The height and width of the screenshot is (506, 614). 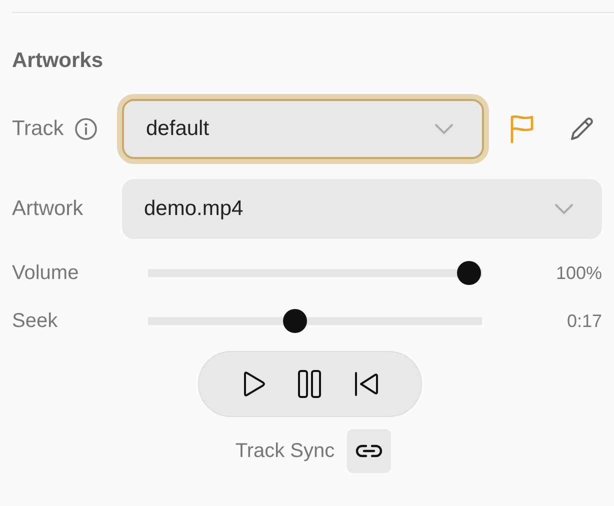 I want to click on section-title: Artworks, so click(x=58, y=61).